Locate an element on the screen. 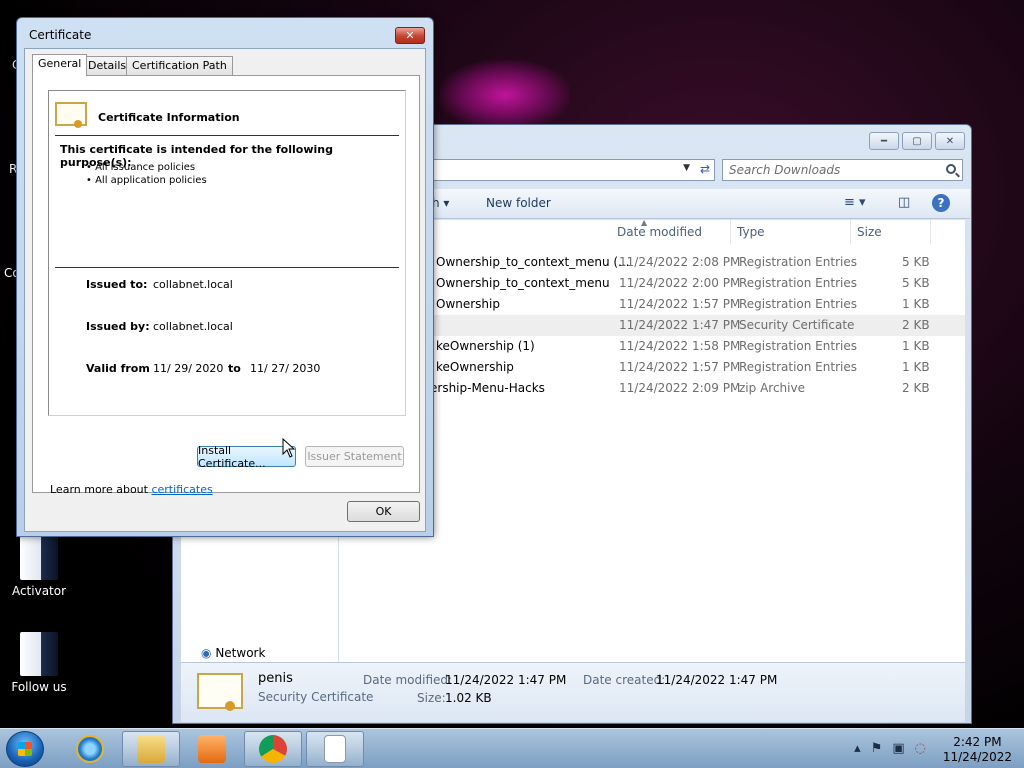 The height and width of the screenshot is (768, 1024). dialog-title: Certificate is located at coordinates (60, 35).